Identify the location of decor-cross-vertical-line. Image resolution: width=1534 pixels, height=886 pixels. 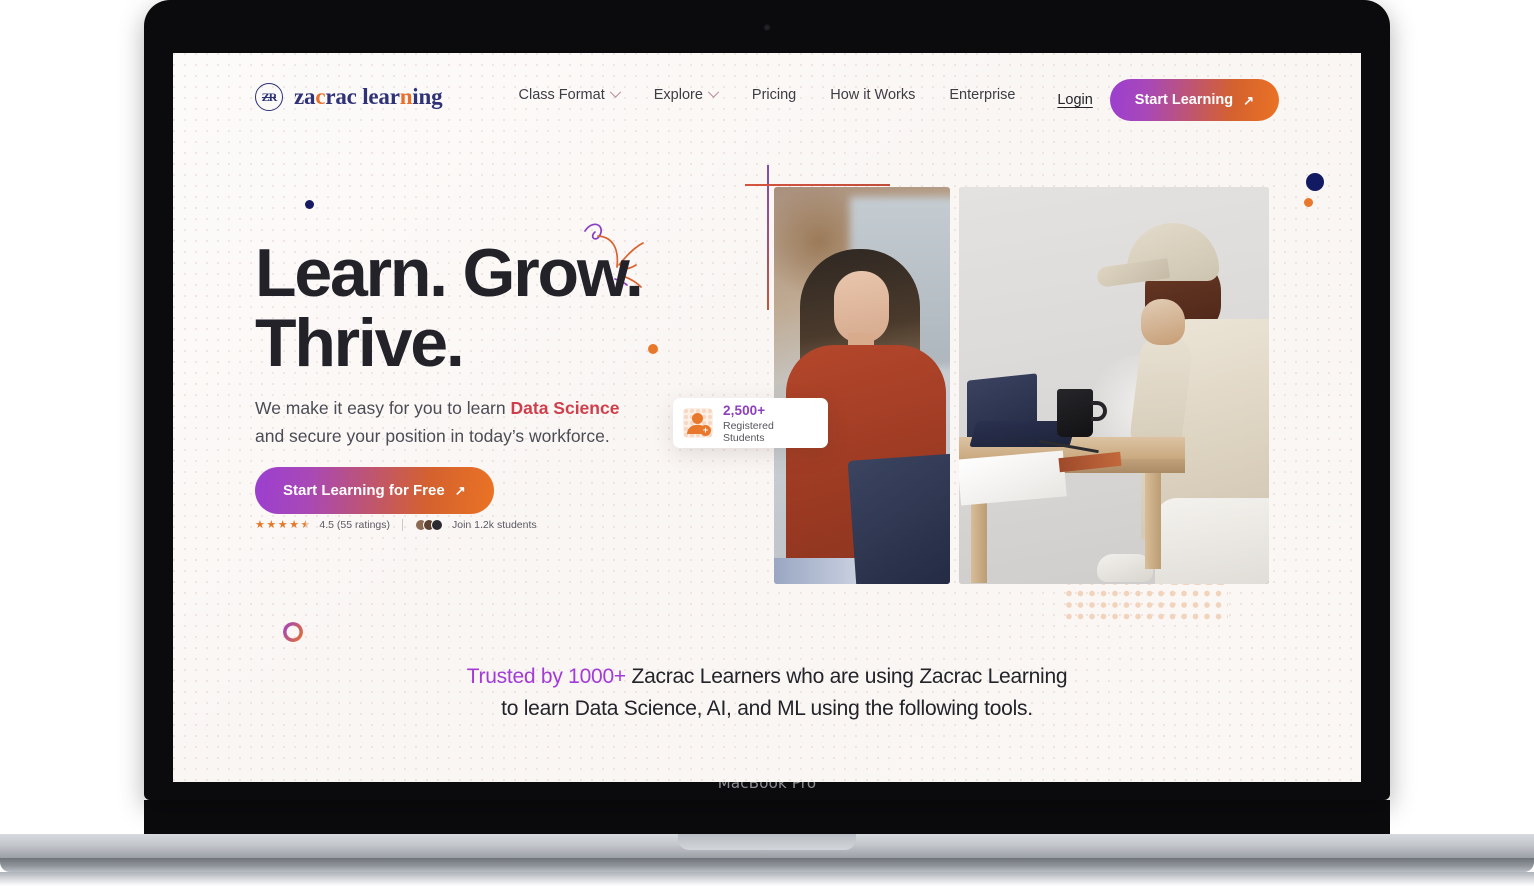
(768, 237).